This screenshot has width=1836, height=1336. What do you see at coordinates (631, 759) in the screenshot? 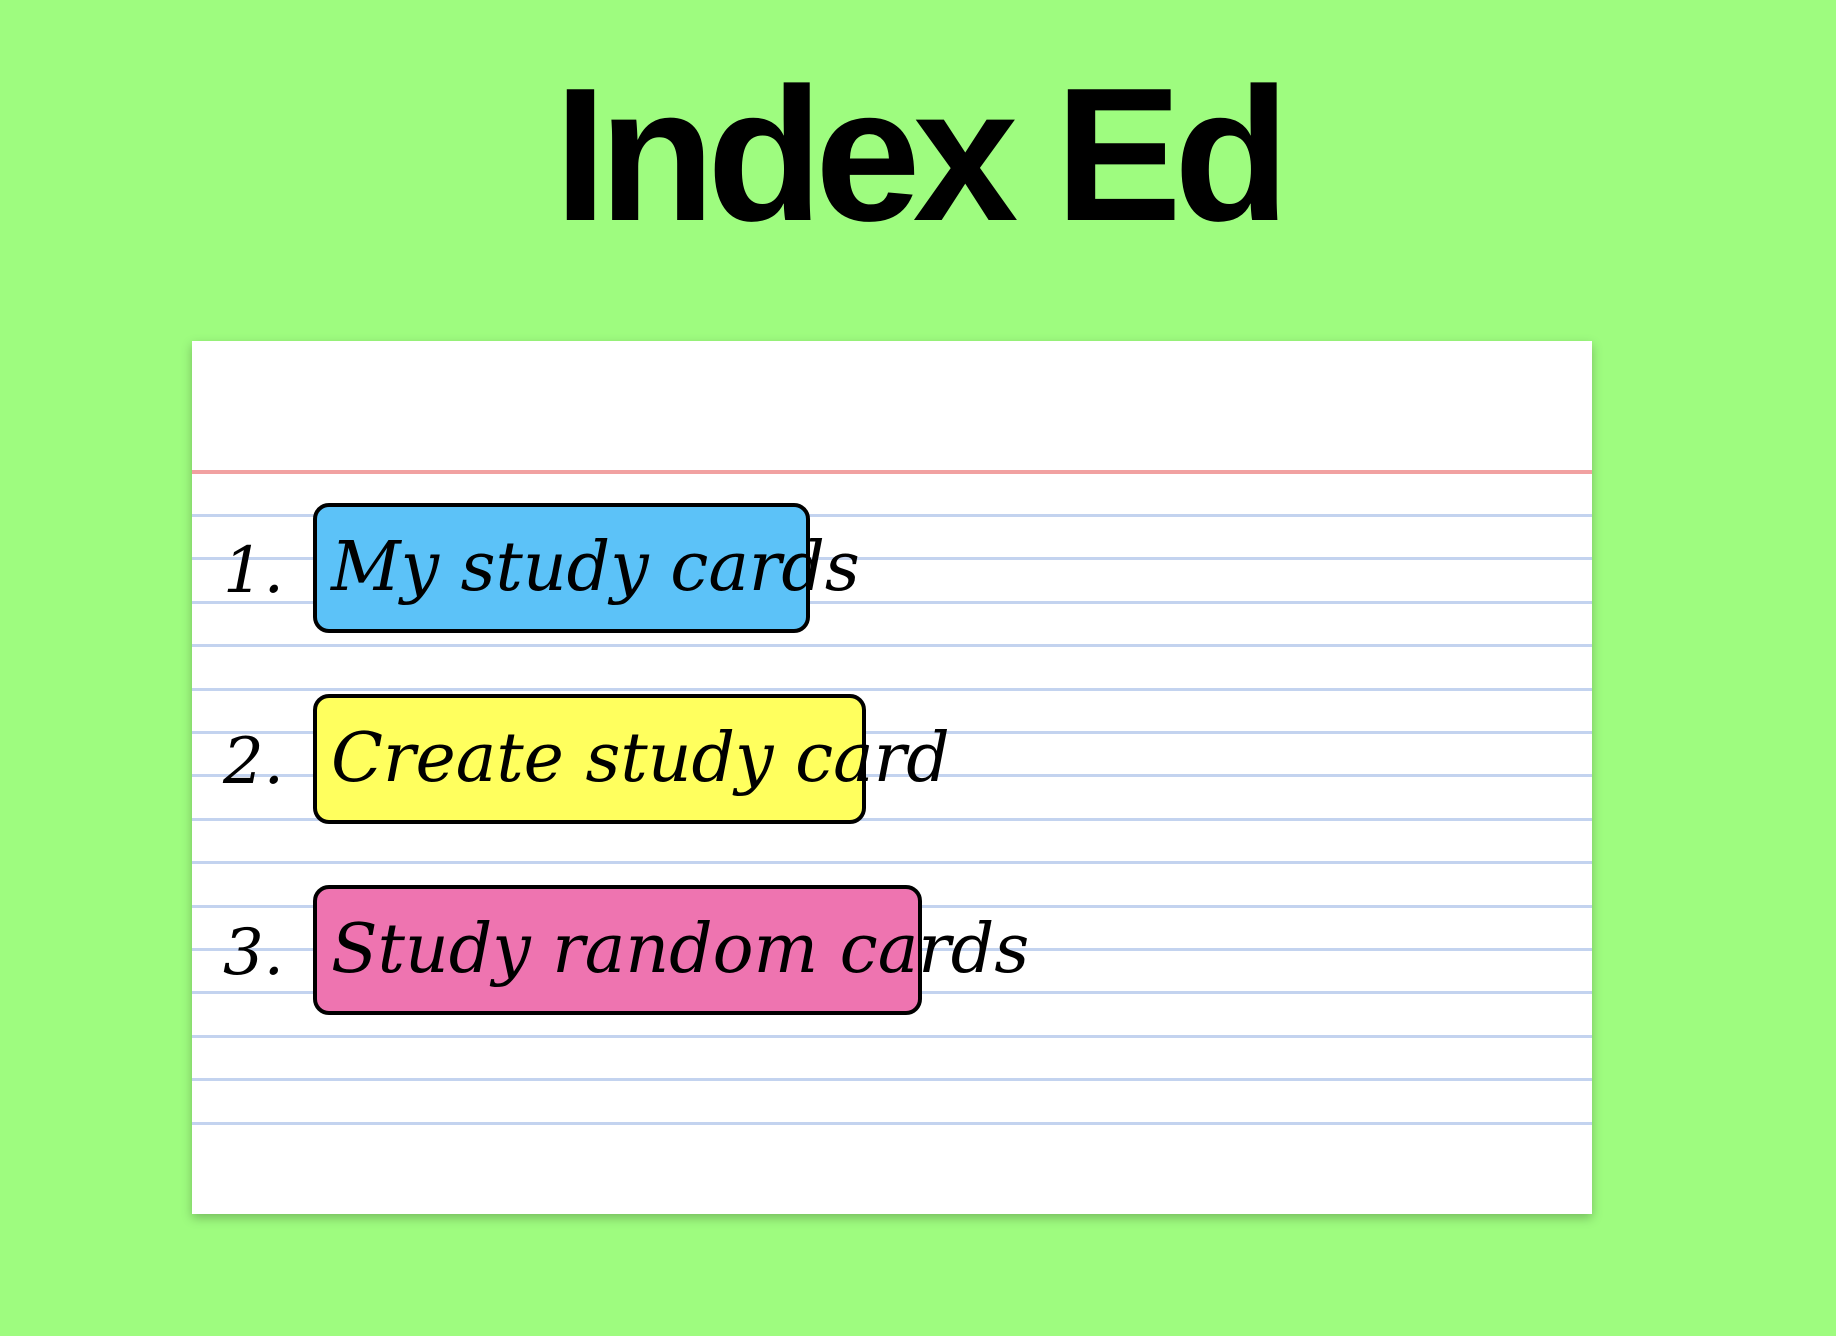
I see `create-study-card-button: Create study card` at bounding box center [631, 759].